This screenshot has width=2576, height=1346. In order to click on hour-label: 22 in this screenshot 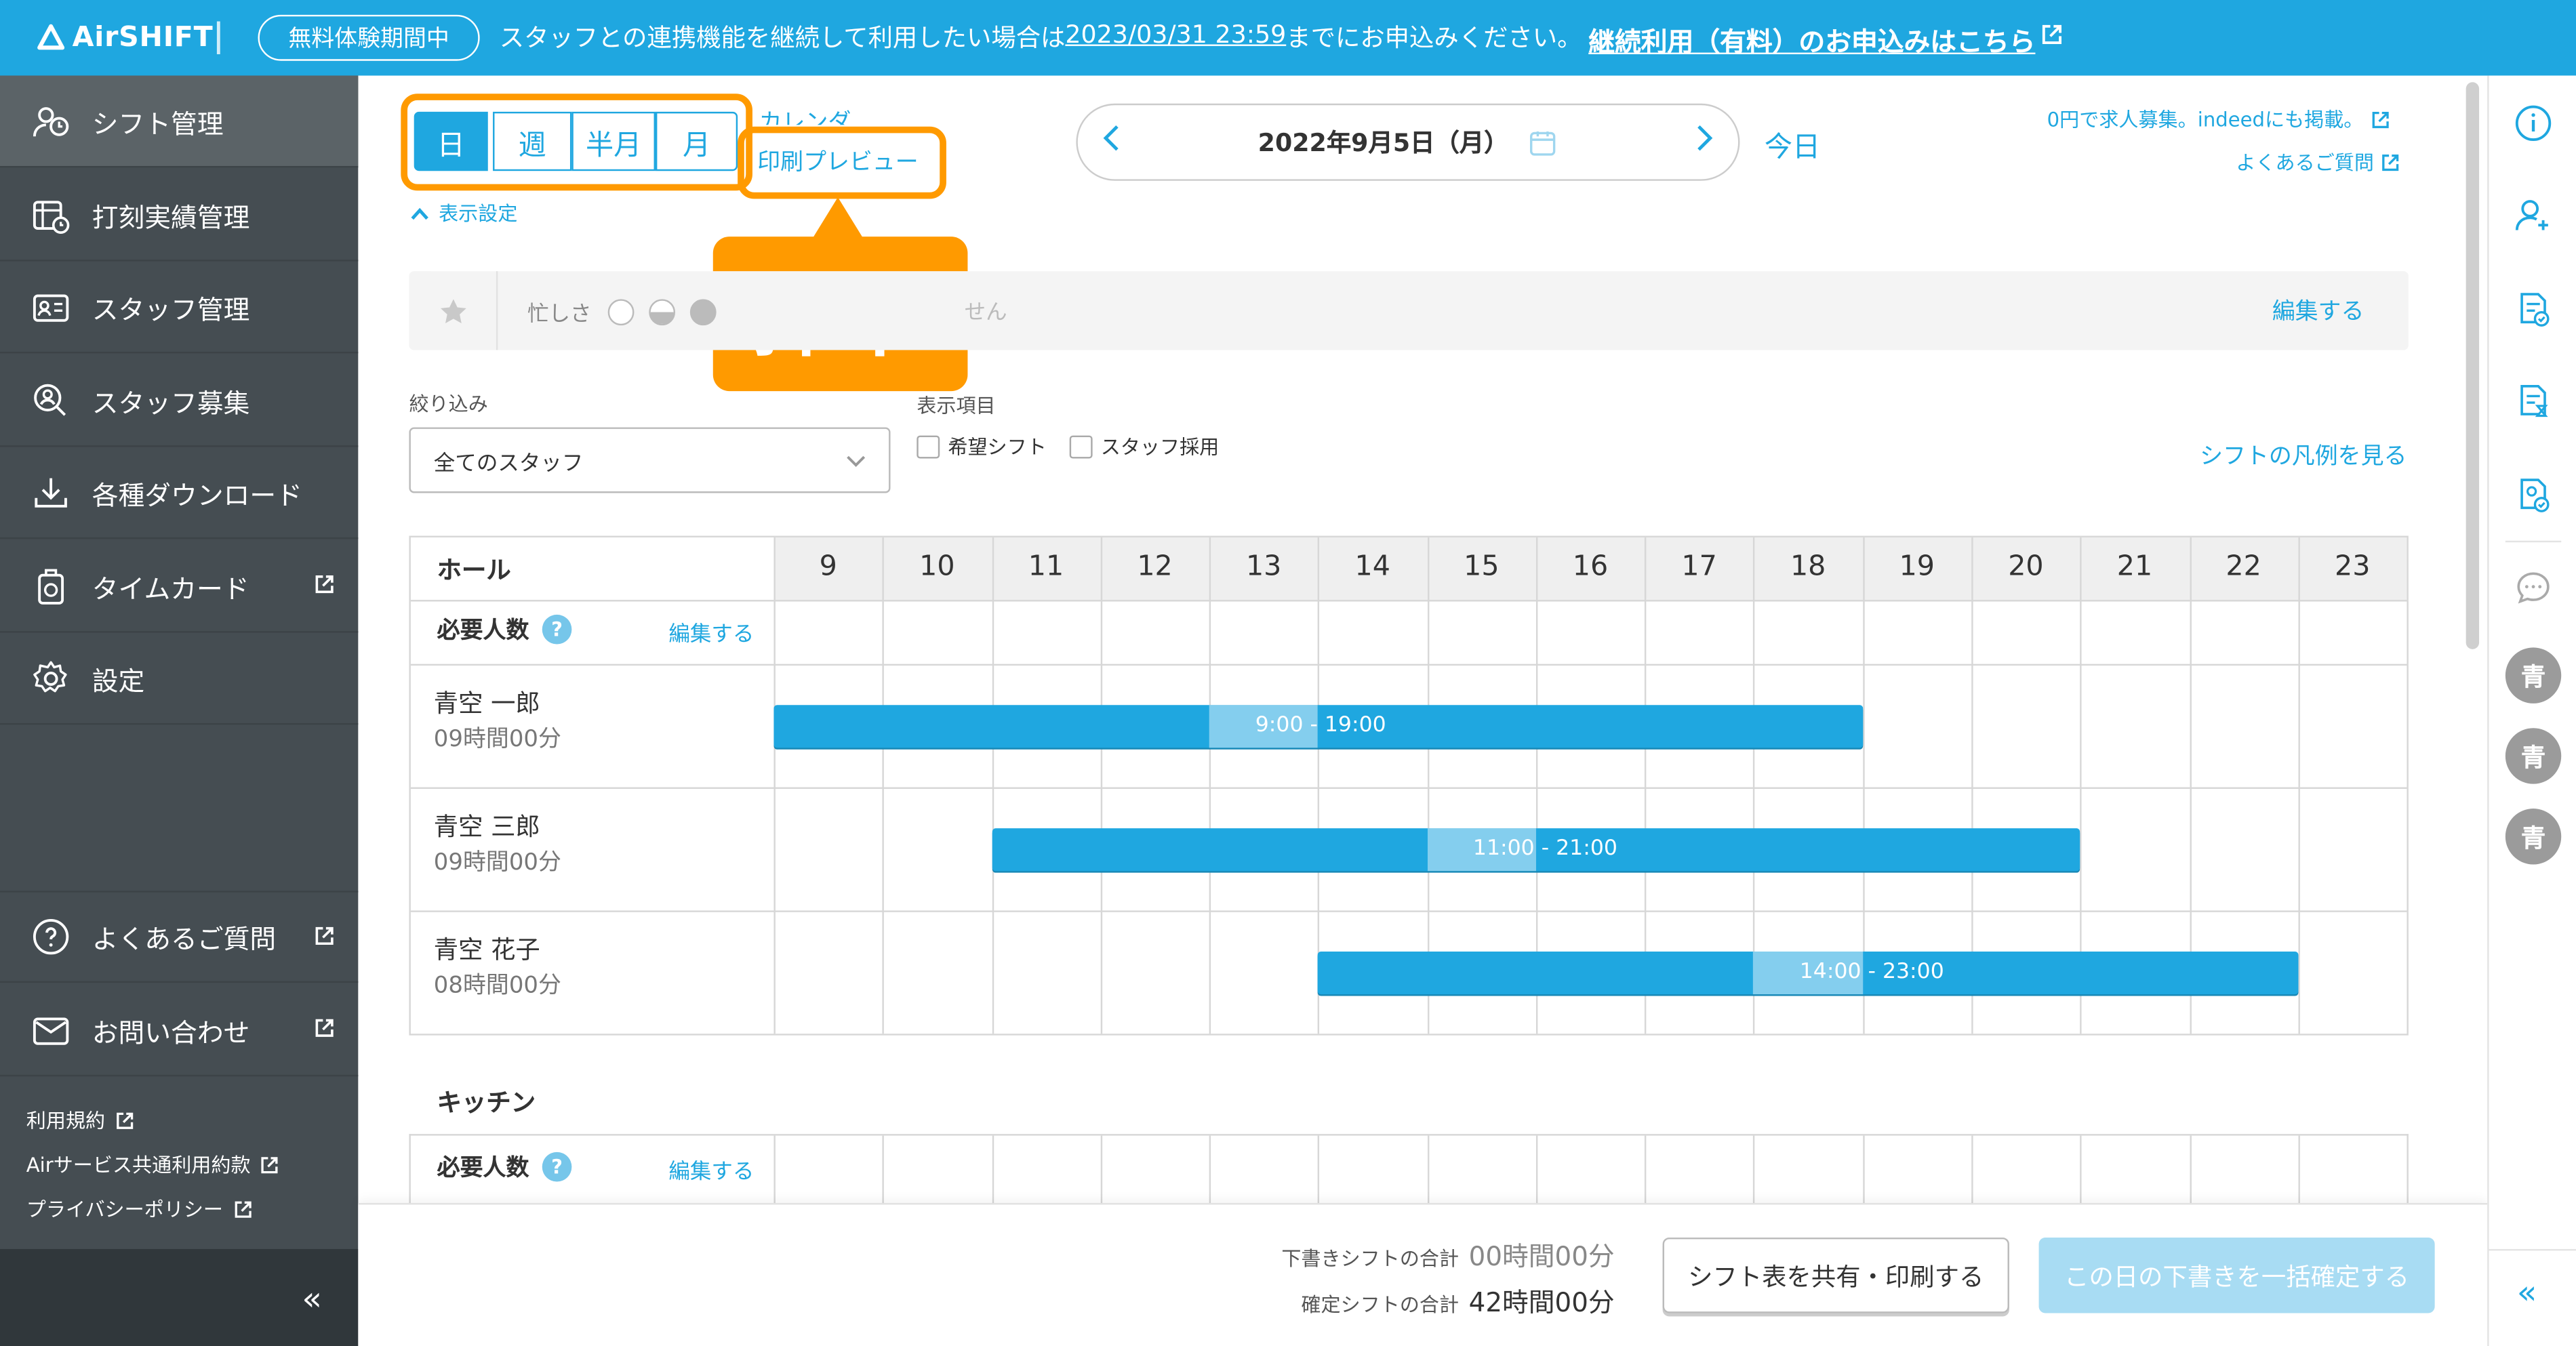, I will do `click(2243, 567)`.